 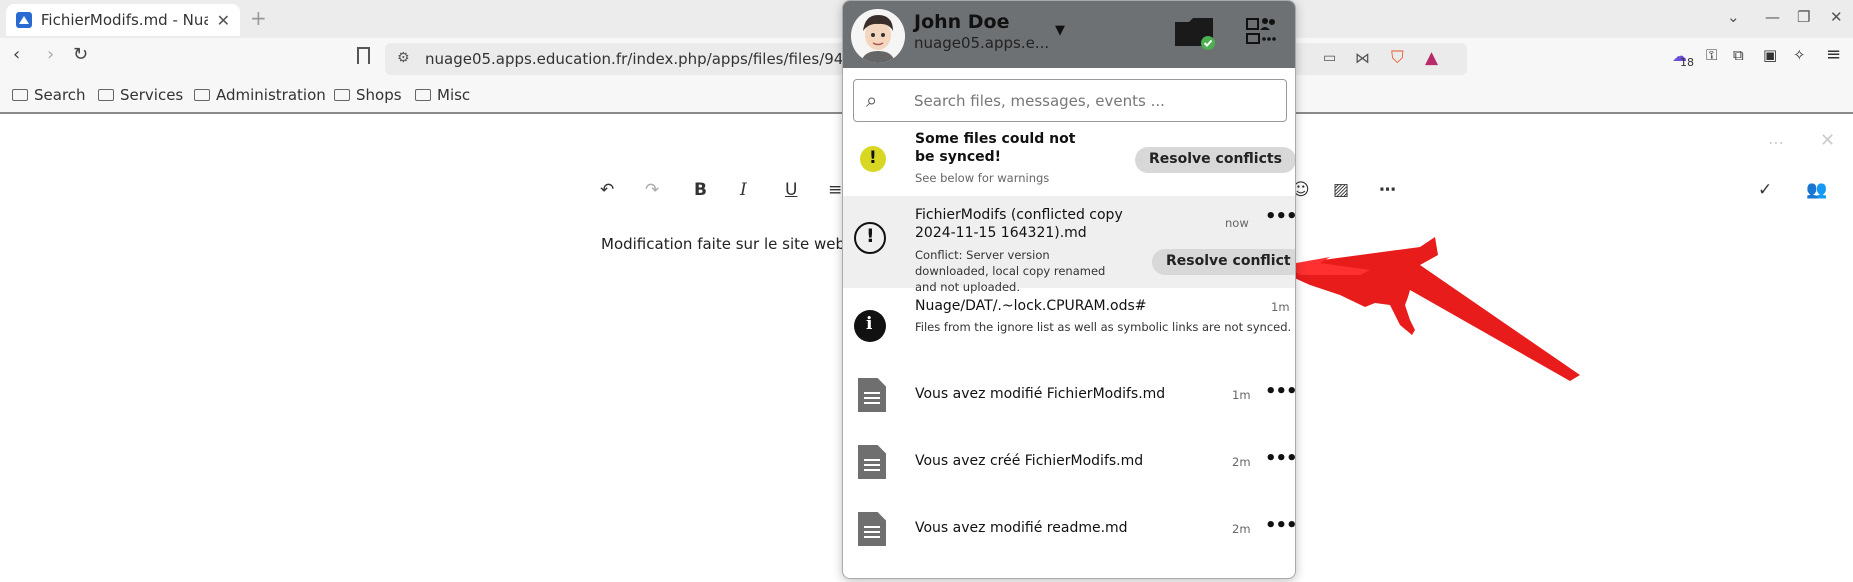 What do you see at coordinates (791, 190) in the screenshot?
I see `underline-icon: U` at bounding box center [791, 190].